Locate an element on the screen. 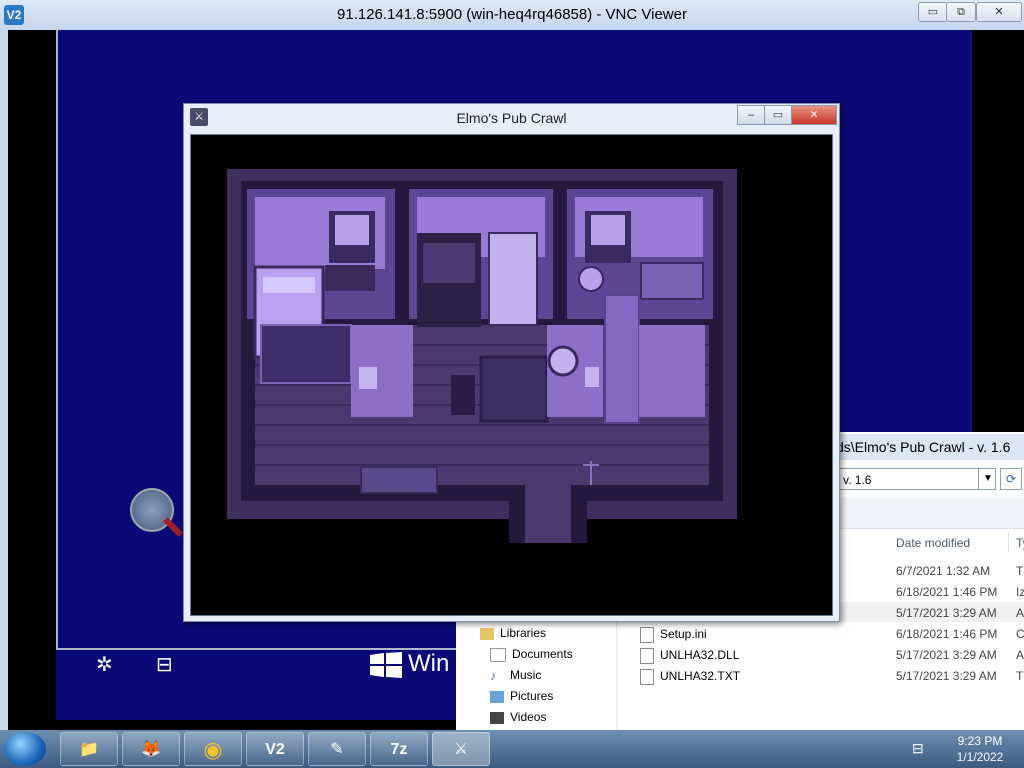 This screenshot has width=1024, height=768. file-row-setup-ini: Setup.ini is located at coordinates (673, 635).